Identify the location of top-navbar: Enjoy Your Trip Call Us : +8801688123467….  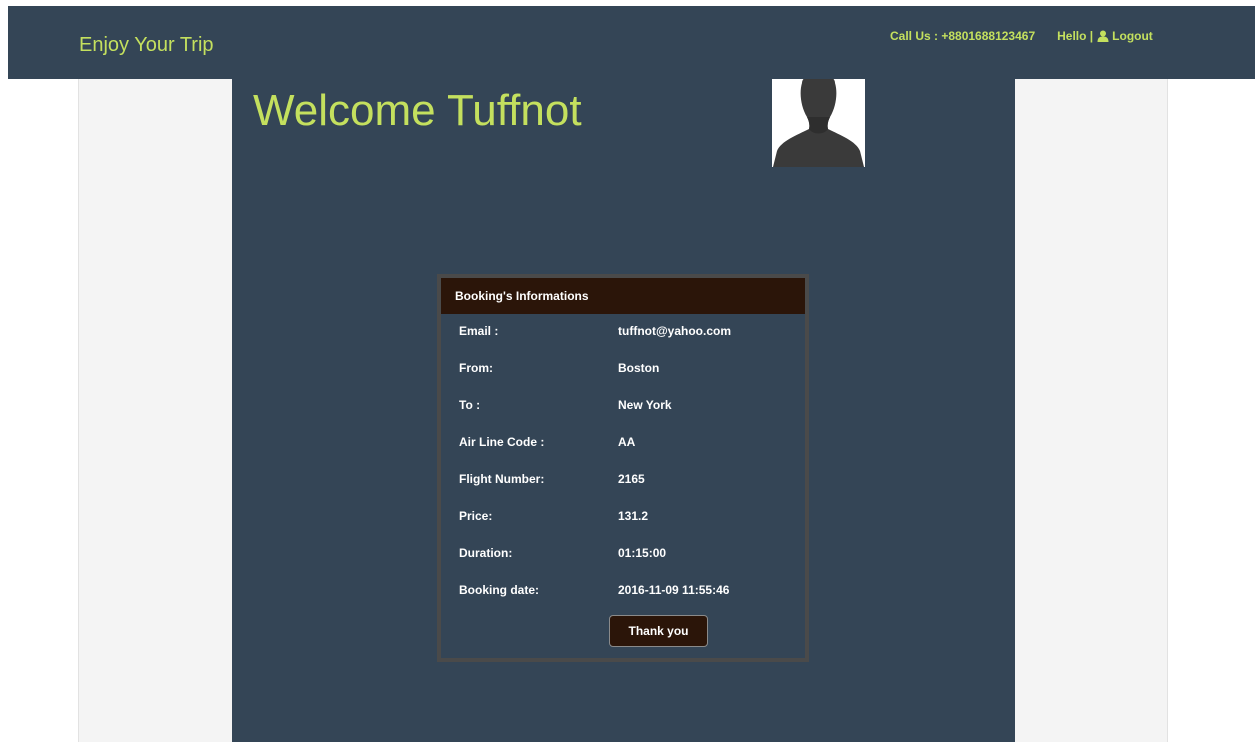
(631, 42).